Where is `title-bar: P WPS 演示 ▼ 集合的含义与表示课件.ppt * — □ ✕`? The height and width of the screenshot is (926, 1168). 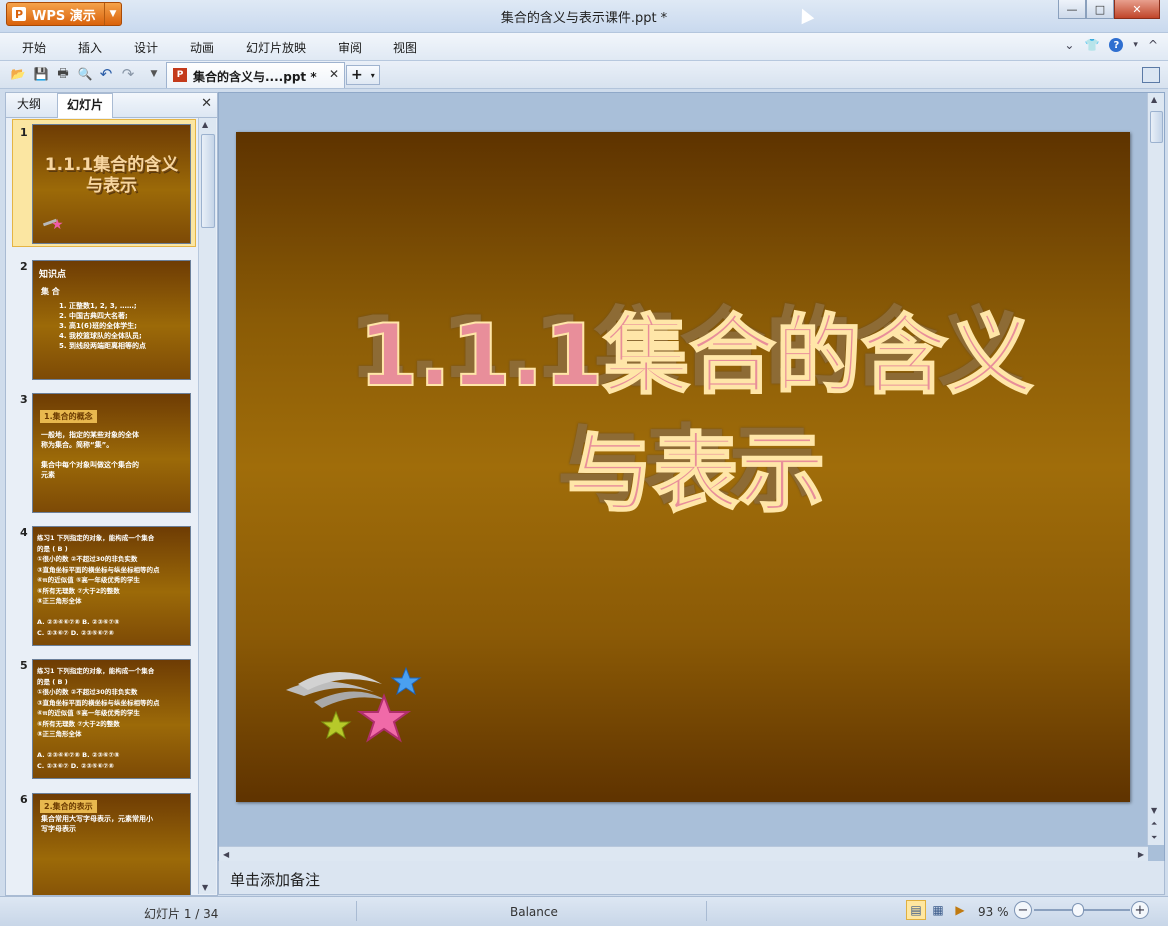
title-bar: P WPS 演示 ▼ 集合的含义与表示课件.ppt * — □ ✕ is located at coordinates (584, 16).